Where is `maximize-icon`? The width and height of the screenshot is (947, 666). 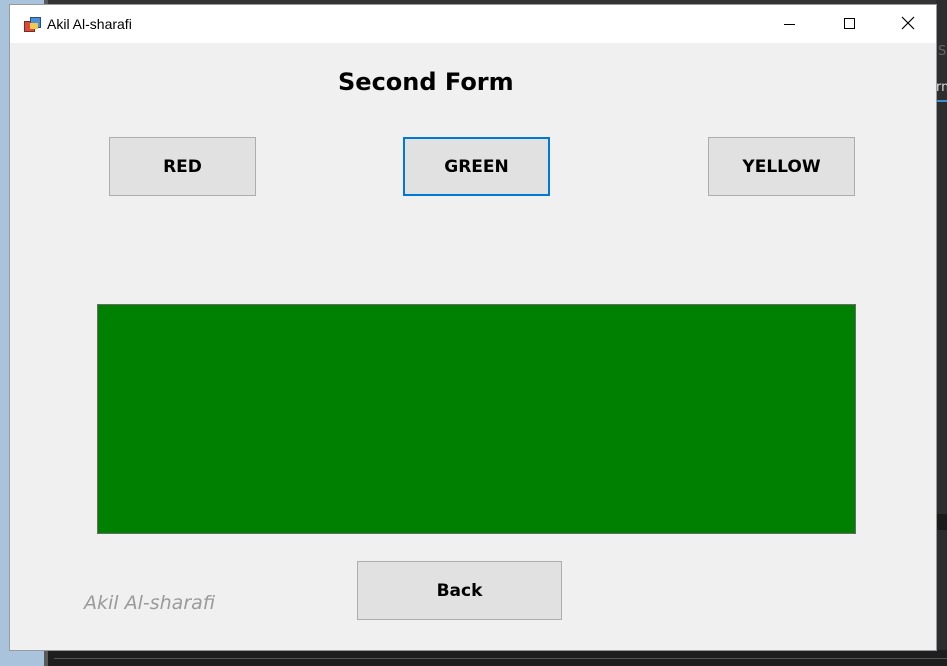
maximize-icon is located at coordinates (849, 23).